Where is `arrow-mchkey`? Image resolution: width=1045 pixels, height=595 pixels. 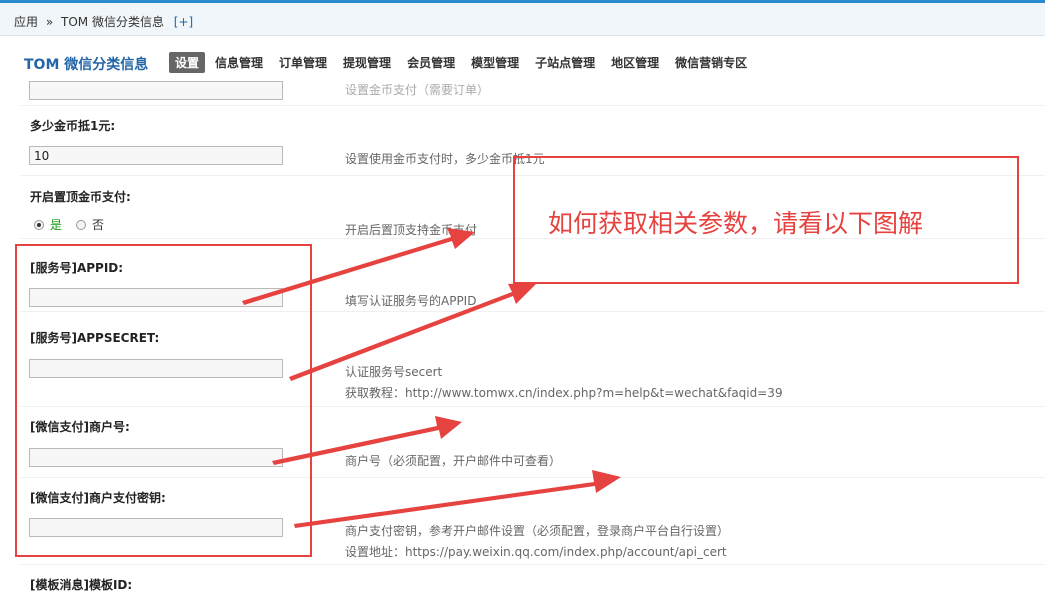
arrow-mchkey is located at coordinates (457, 499).